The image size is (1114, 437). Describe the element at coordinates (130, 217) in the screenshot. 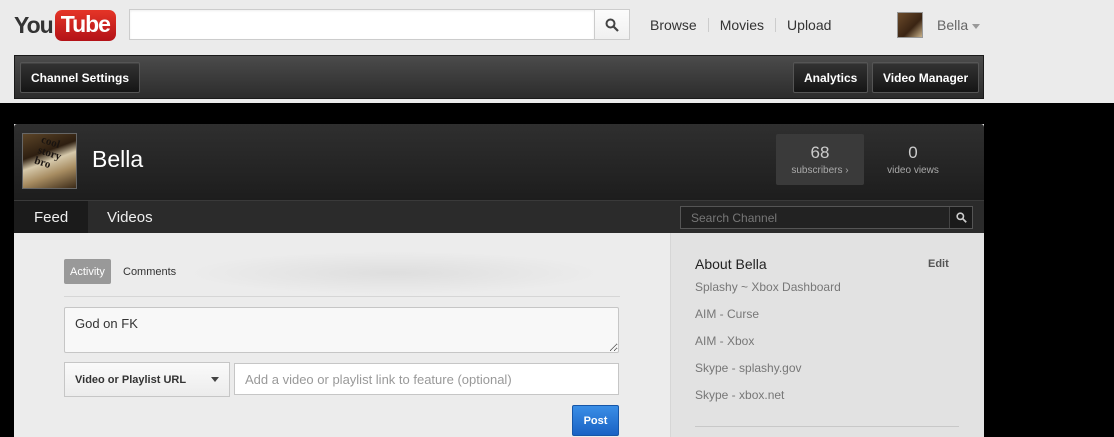

I see `tab-videos: Videos` at that location.